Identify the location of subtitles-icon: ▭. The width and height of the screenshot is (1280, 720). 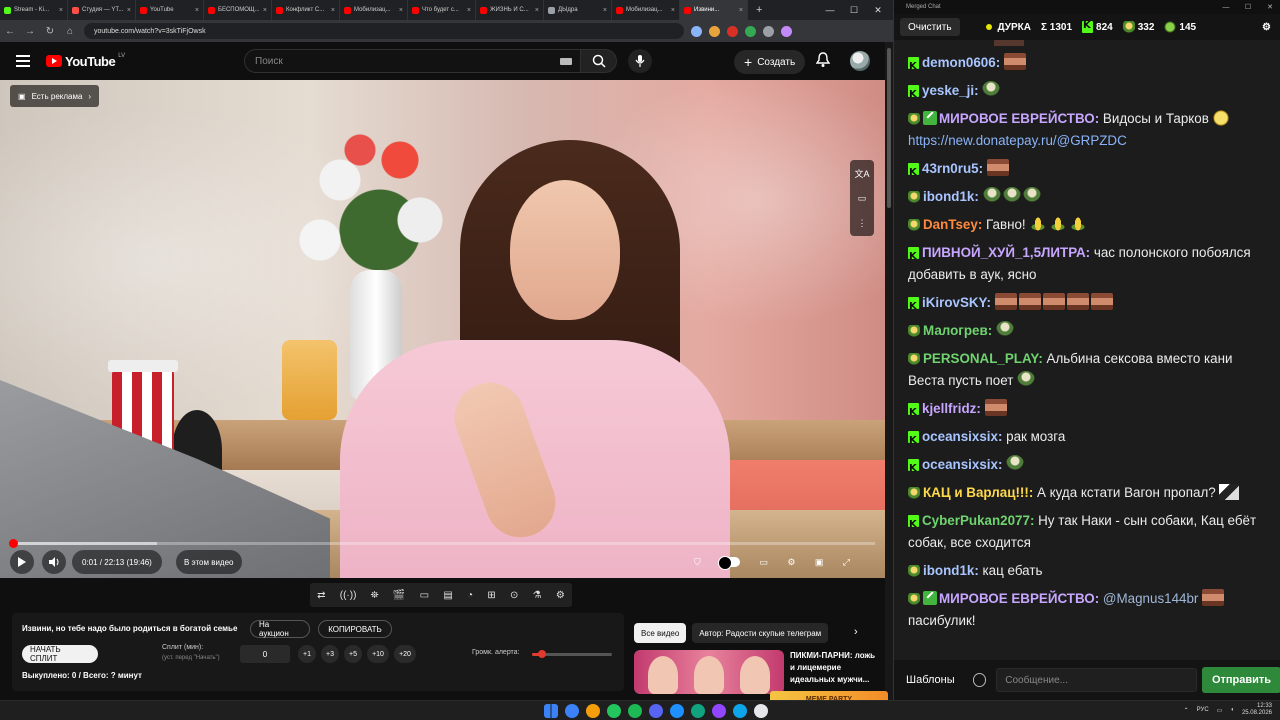
(764, 562).